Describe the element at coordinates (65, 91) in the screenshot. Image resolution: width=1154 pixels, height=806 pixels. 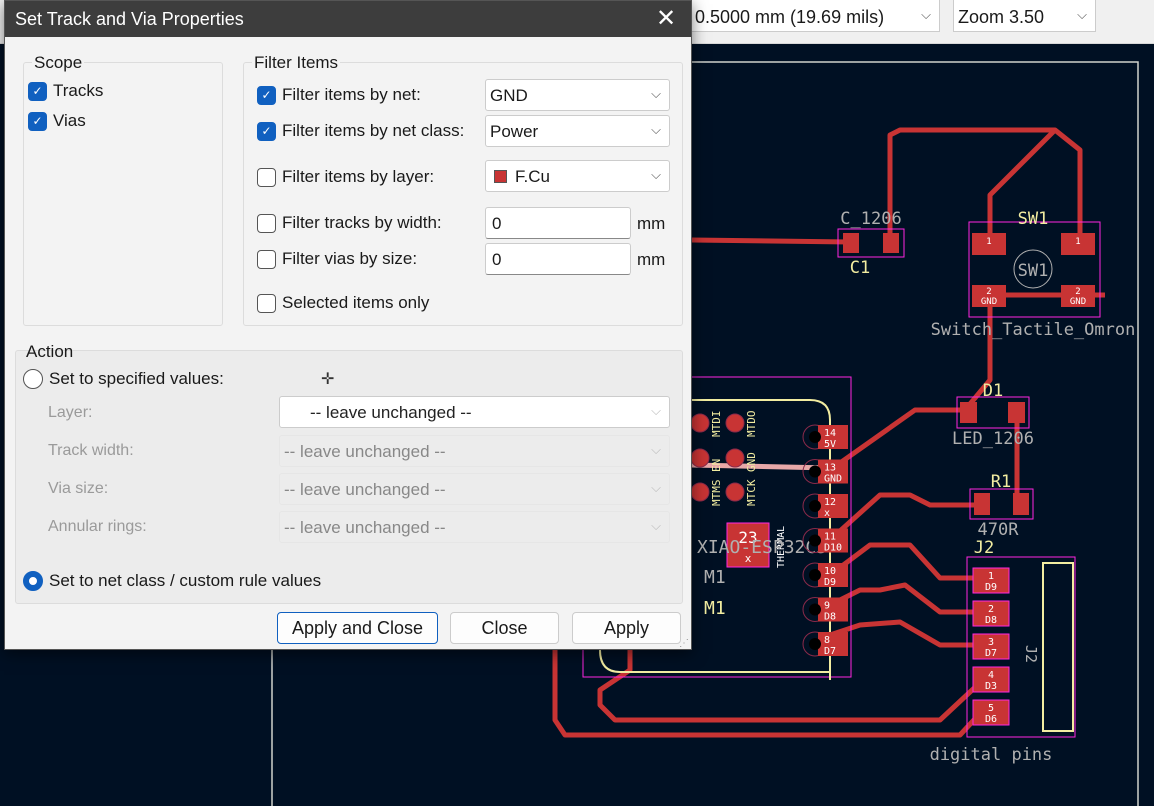
I see `tracks-checkbox: ✓ Tracks` at that location.